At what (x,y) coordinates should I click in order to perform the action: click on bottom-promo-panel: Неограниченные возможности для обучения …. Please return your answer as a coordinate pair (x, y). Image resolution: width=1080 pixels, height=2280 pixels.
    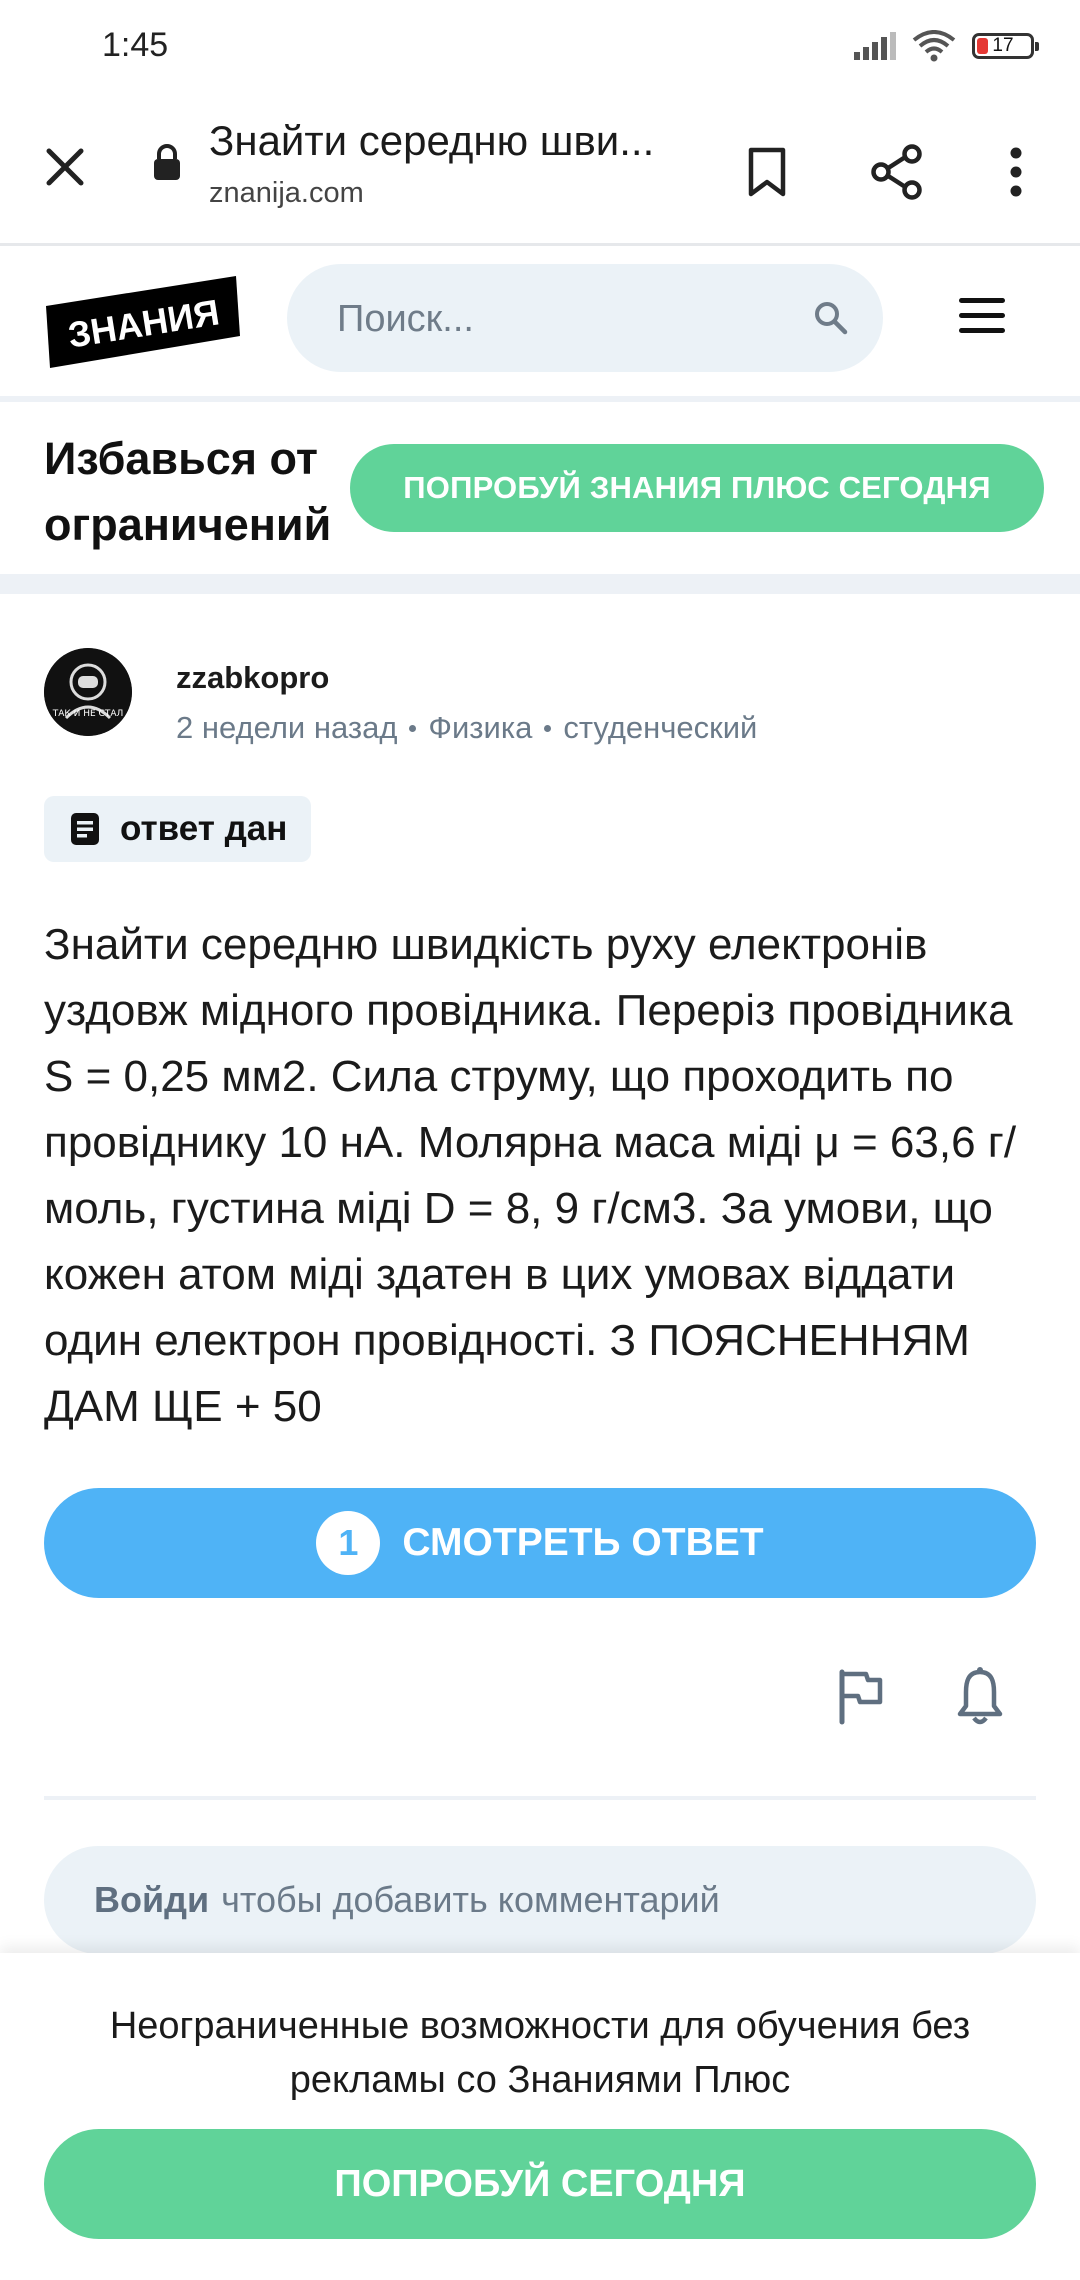
    Looking at the image, I should click on (540, 2116).